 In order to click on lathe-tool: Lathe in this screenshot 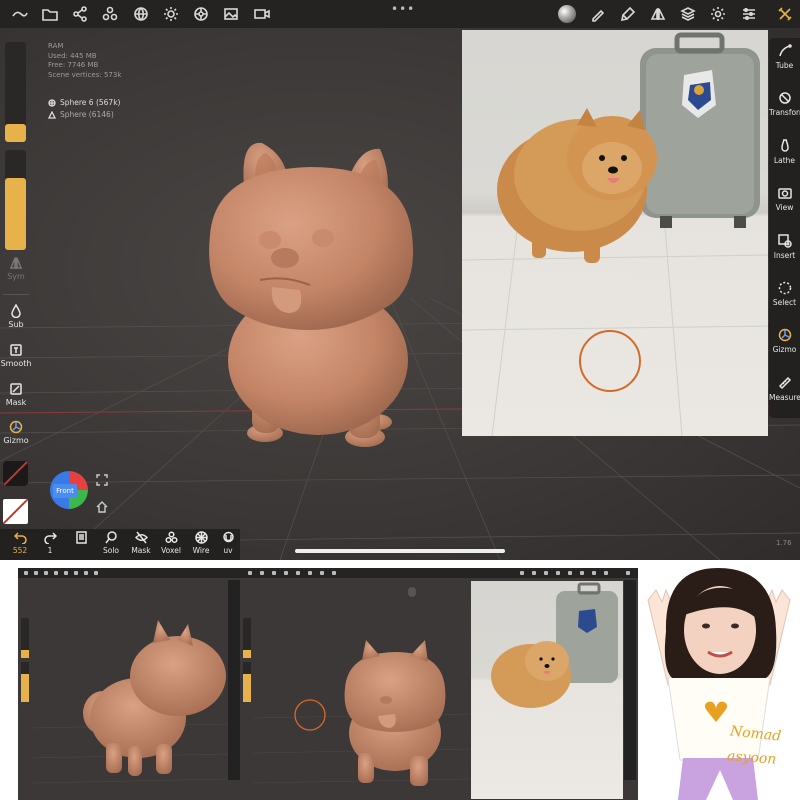, I will do `click(784, 152)`.